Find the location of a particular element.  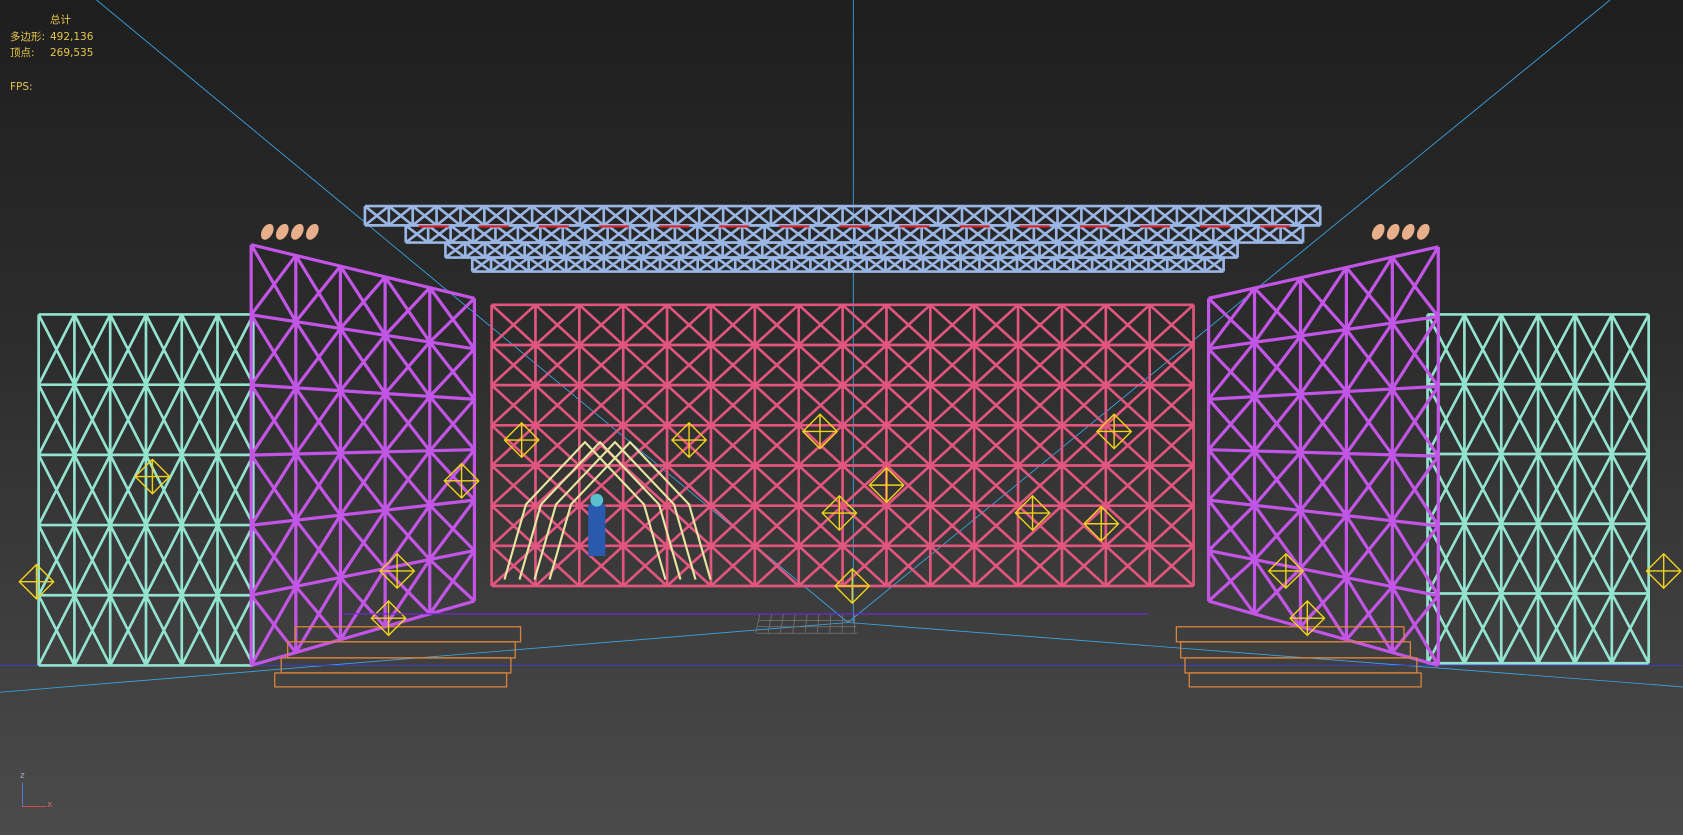

x-axis-label: x is located at coordinates (50, 805).